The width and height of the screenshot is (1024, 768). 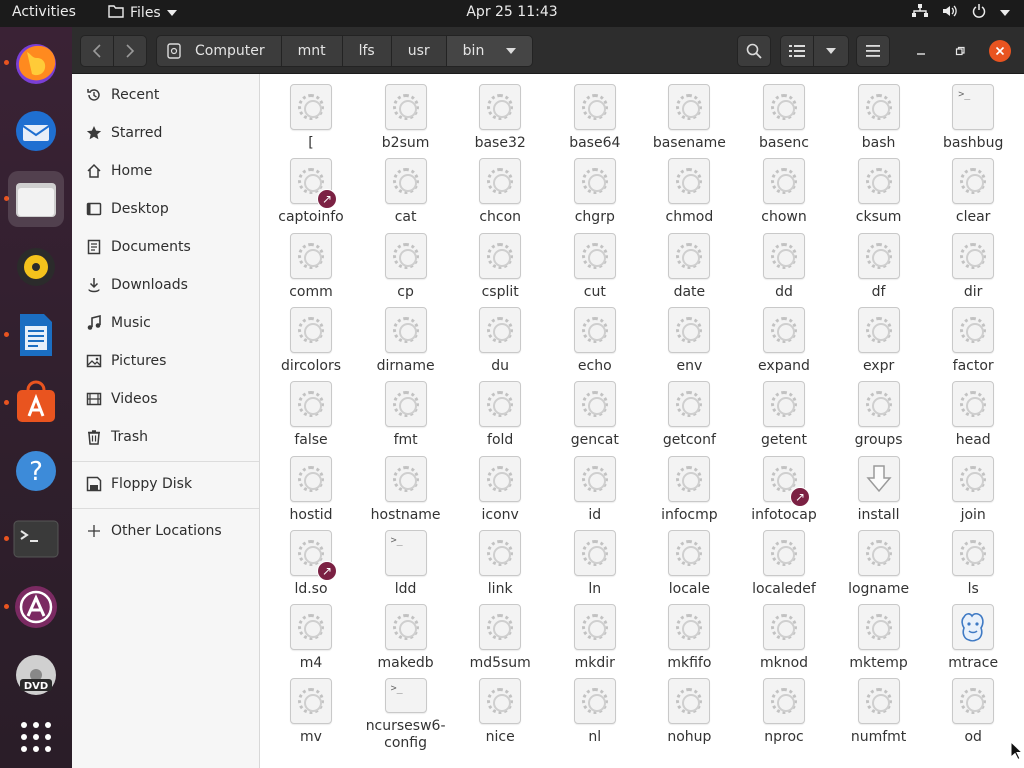 I want to click on file-item: fmt, so click(x=406, y=418).